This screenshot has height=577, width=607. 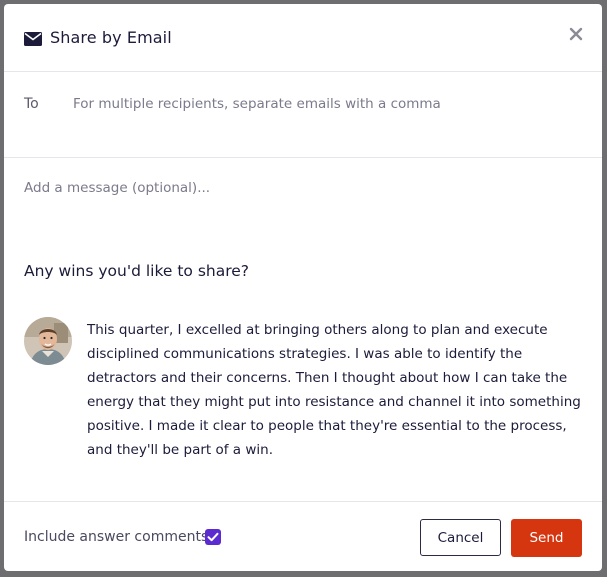 I want to click on user-avatar, so click(x=48, y=341).